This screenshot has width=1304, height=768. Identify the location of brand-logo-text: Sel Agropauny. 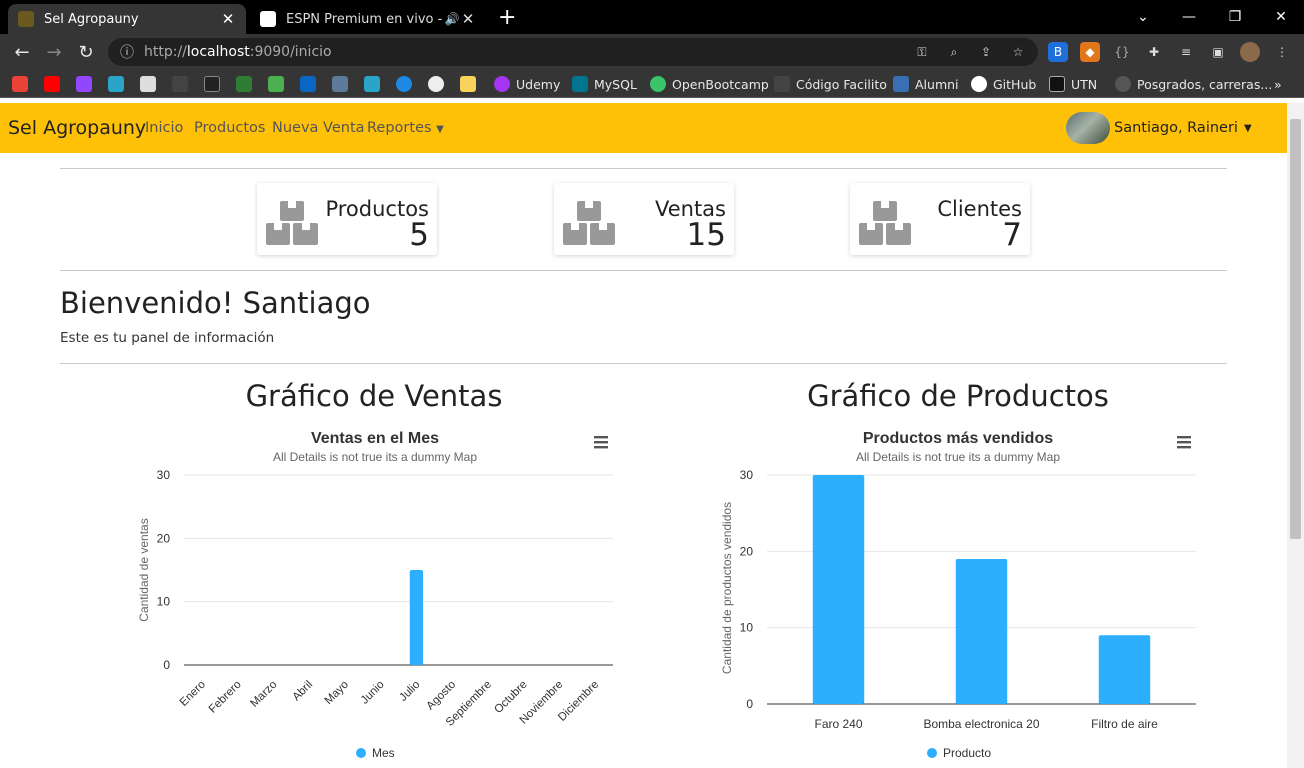
(77, 128).